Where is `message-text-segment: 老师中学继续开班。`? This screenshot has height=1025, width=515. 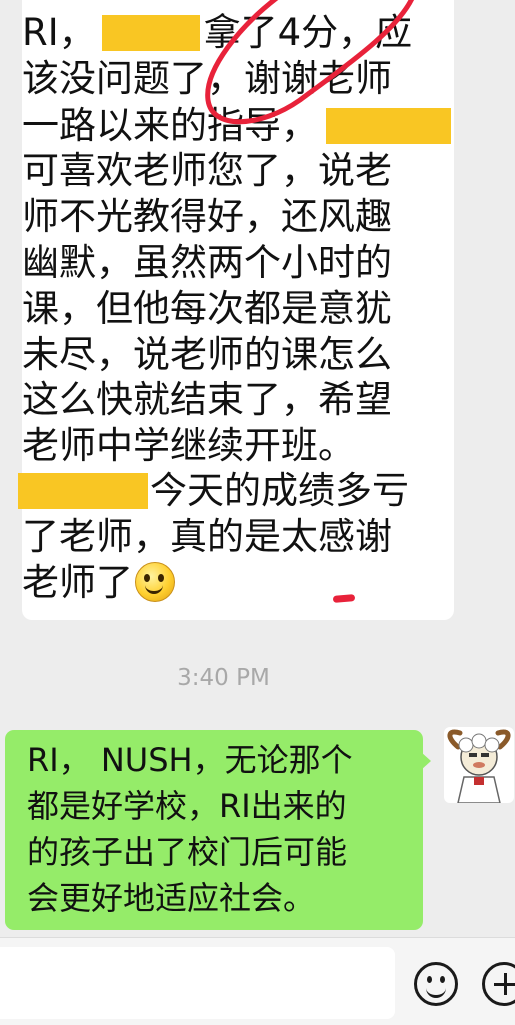
message-text-segment: 老师中学继续开班。 is located at coordinates (188, 445).